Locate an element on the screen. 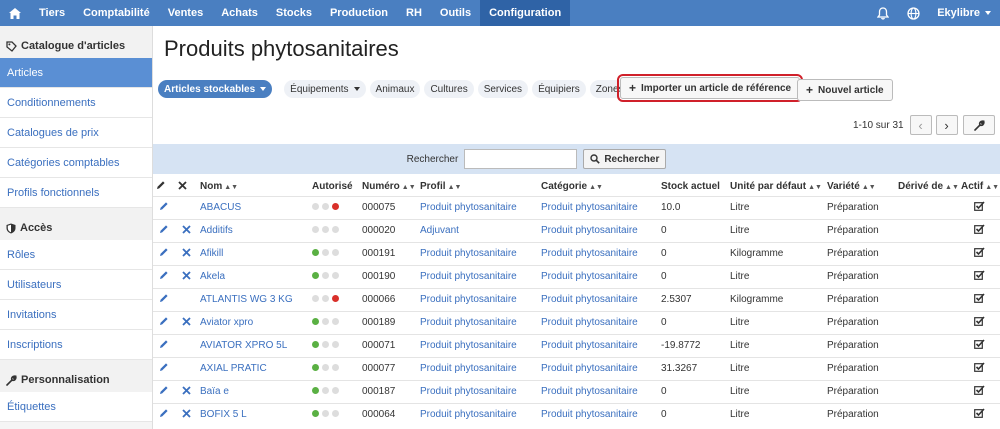  sidebar-item-catalogues-de-prix: Catalogues de prix is located at coordinates (76, 133).